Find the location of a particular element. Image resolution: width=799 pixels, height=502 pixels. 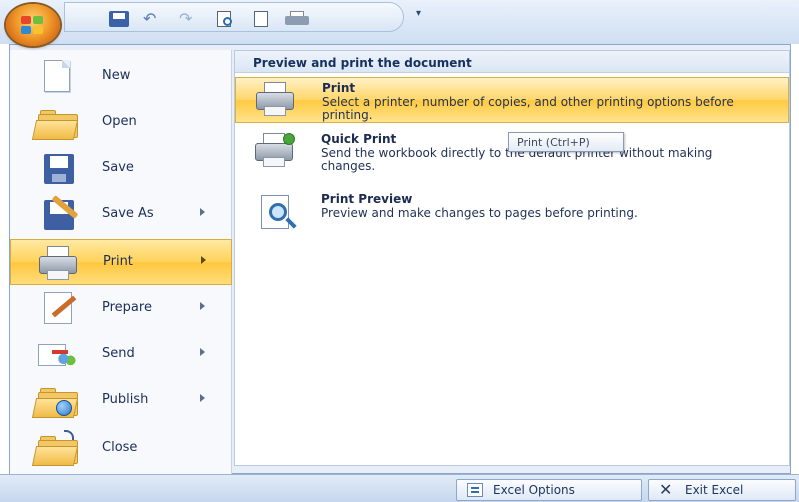

menu-item-label: Print is located at coordinates (118, 261).